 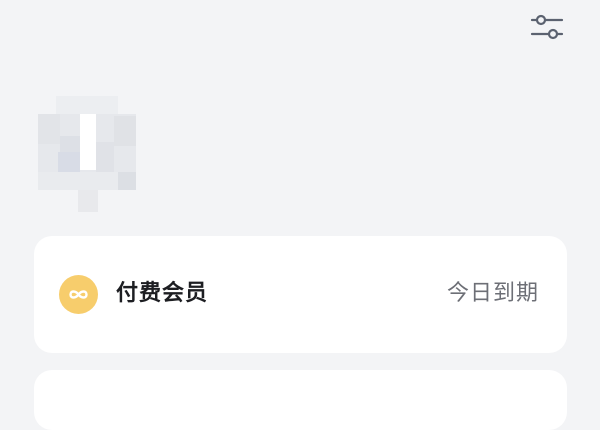 I want to click on membership-title: 付费会员, so click(x=162, y=293).